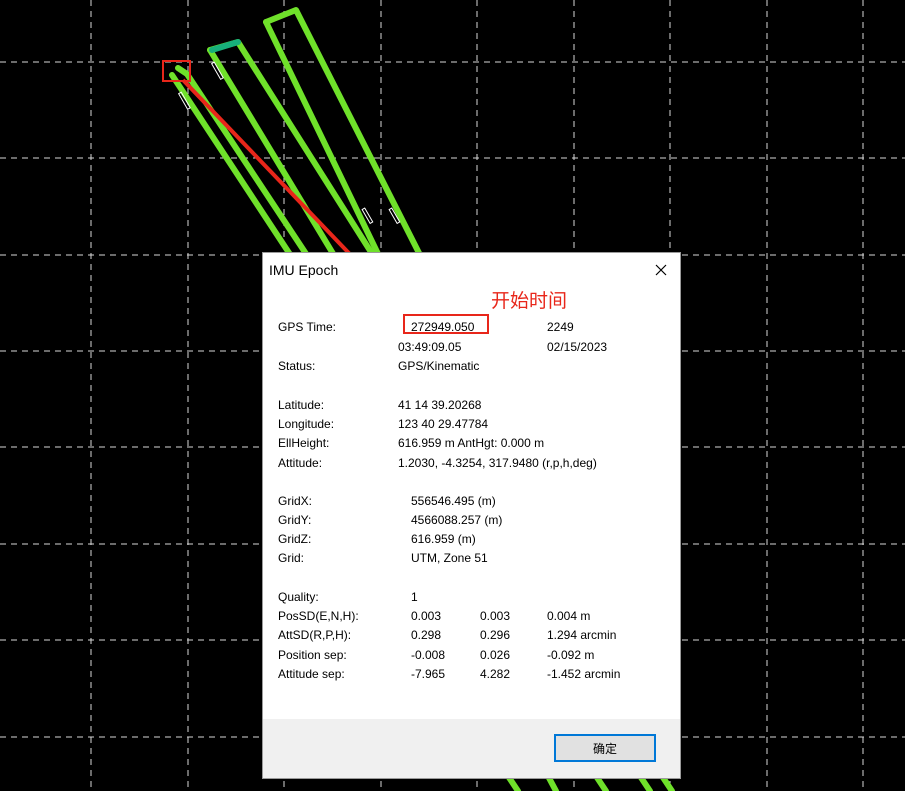 The image size is (905, 791). Describe the element at coordinates (291, 558) in the screenshot. I see `grid-label: Grid:` at that location.